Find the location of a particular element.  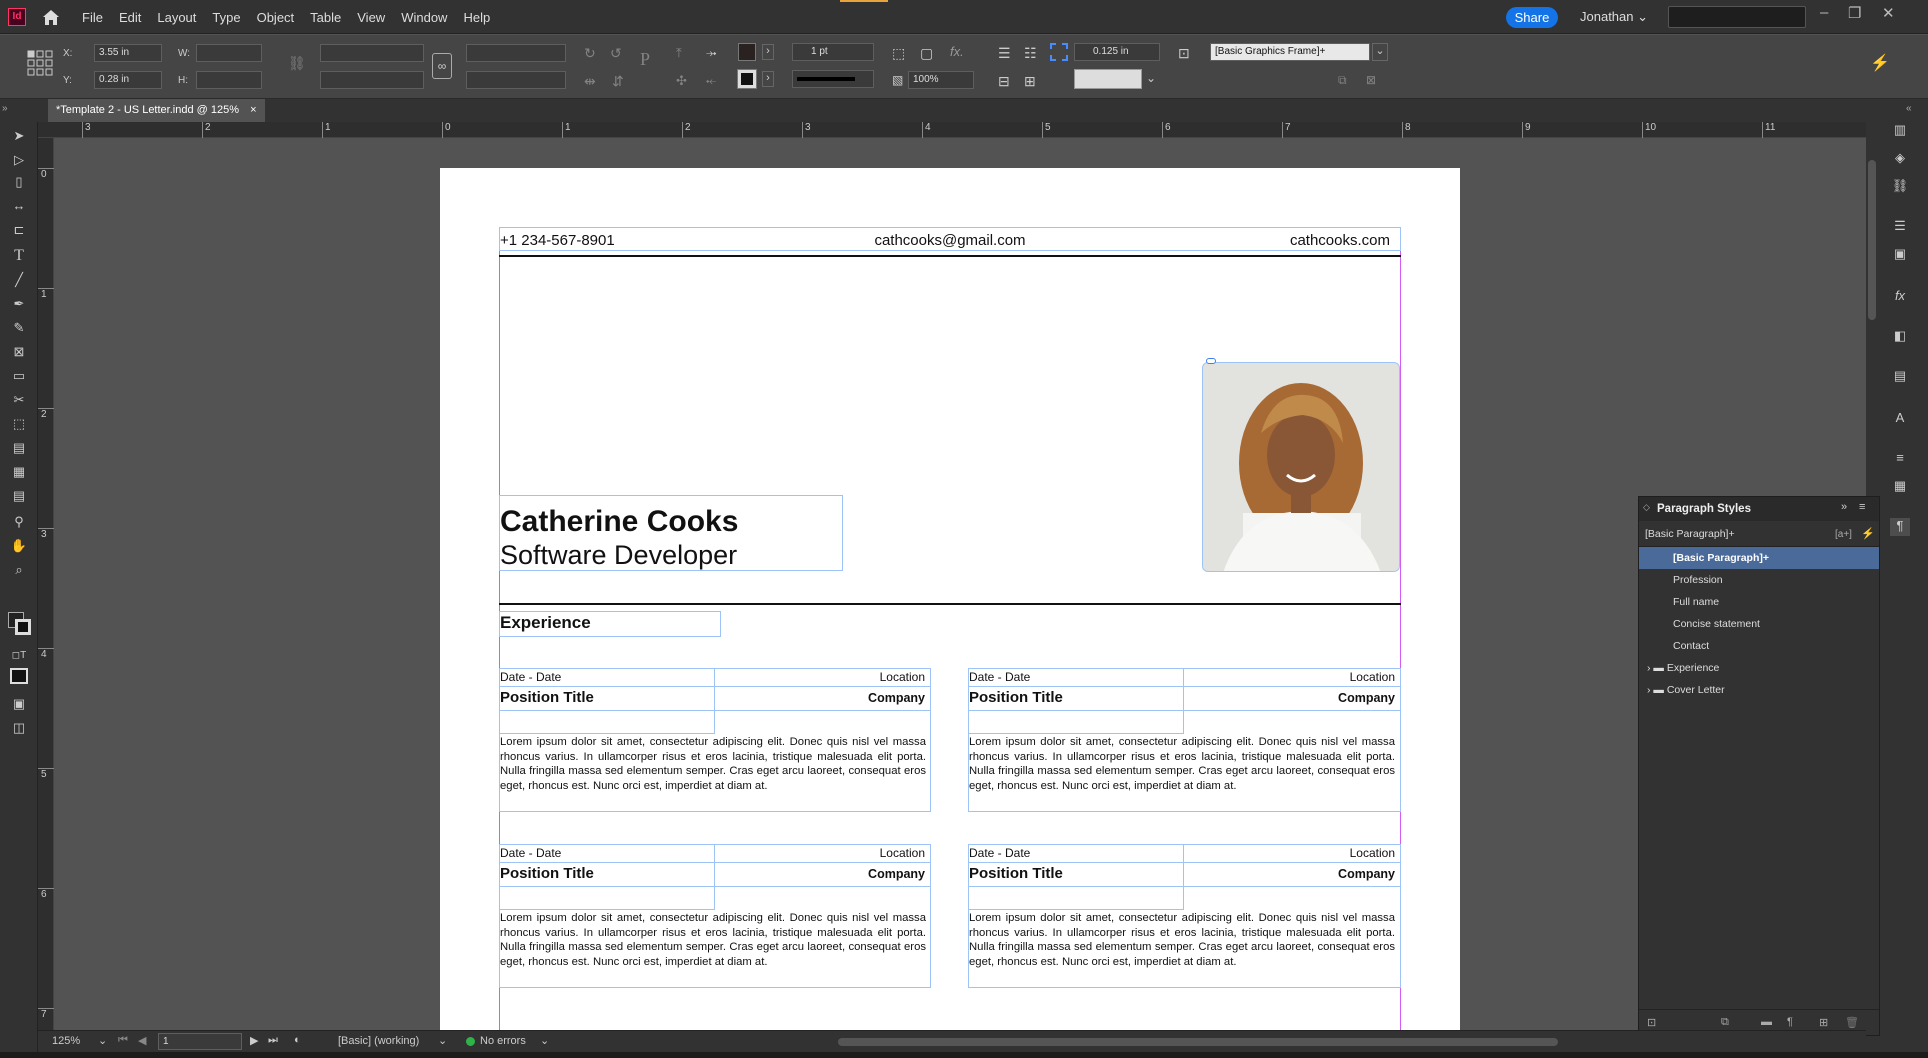

distribute-icon: ⊟ is located at coordinates (1004, 81).